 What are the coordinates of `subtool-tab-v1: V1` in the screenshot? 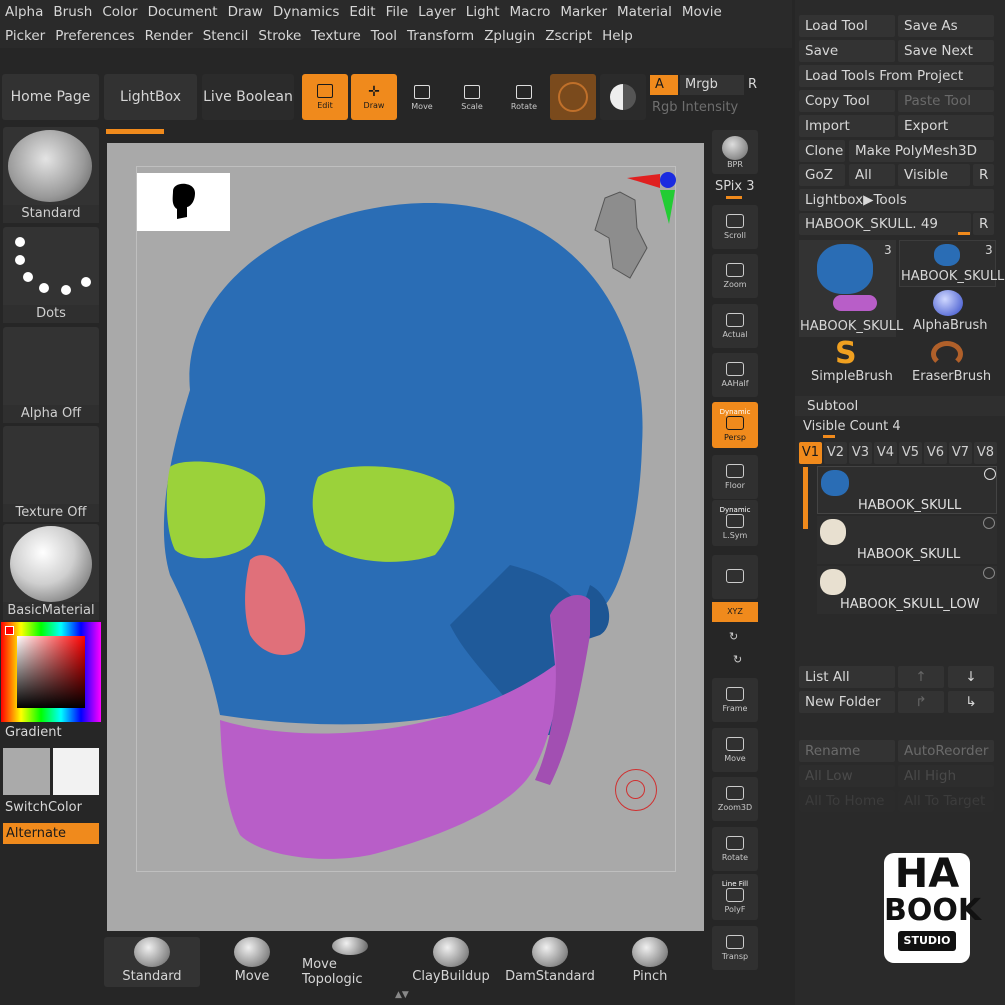 It's located at (810, 453).